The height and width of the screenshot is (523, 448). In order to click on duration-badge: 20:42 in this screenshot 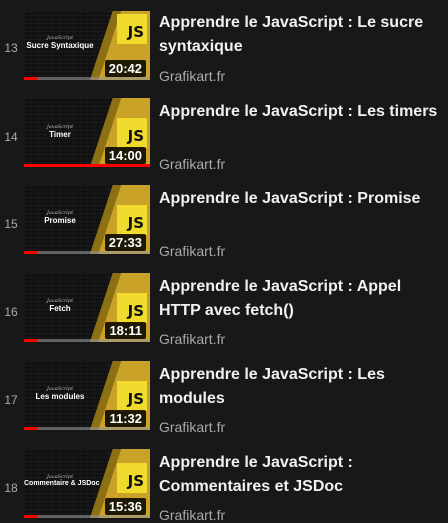, I will do `click(125, 68)`.